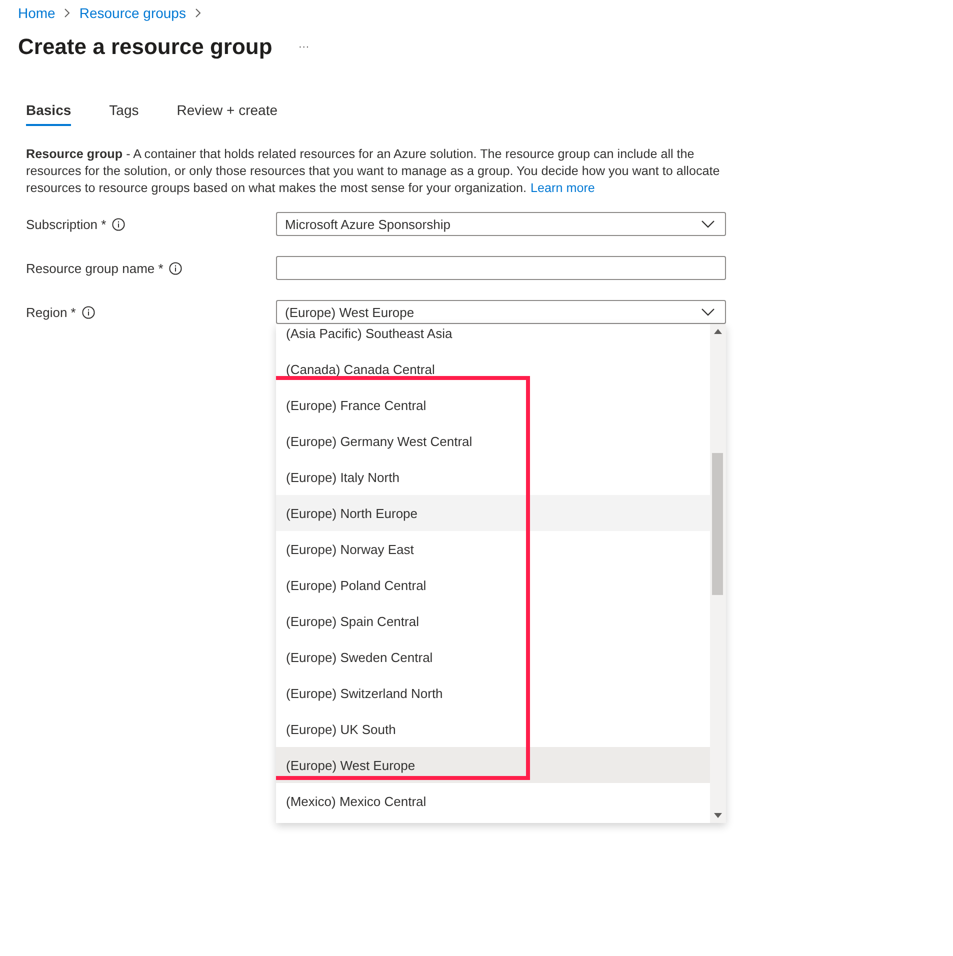 Image resolution: width=953 pixels, height=956 pixels. I want to click on field-label: Resource group name *, so click(95, 268).